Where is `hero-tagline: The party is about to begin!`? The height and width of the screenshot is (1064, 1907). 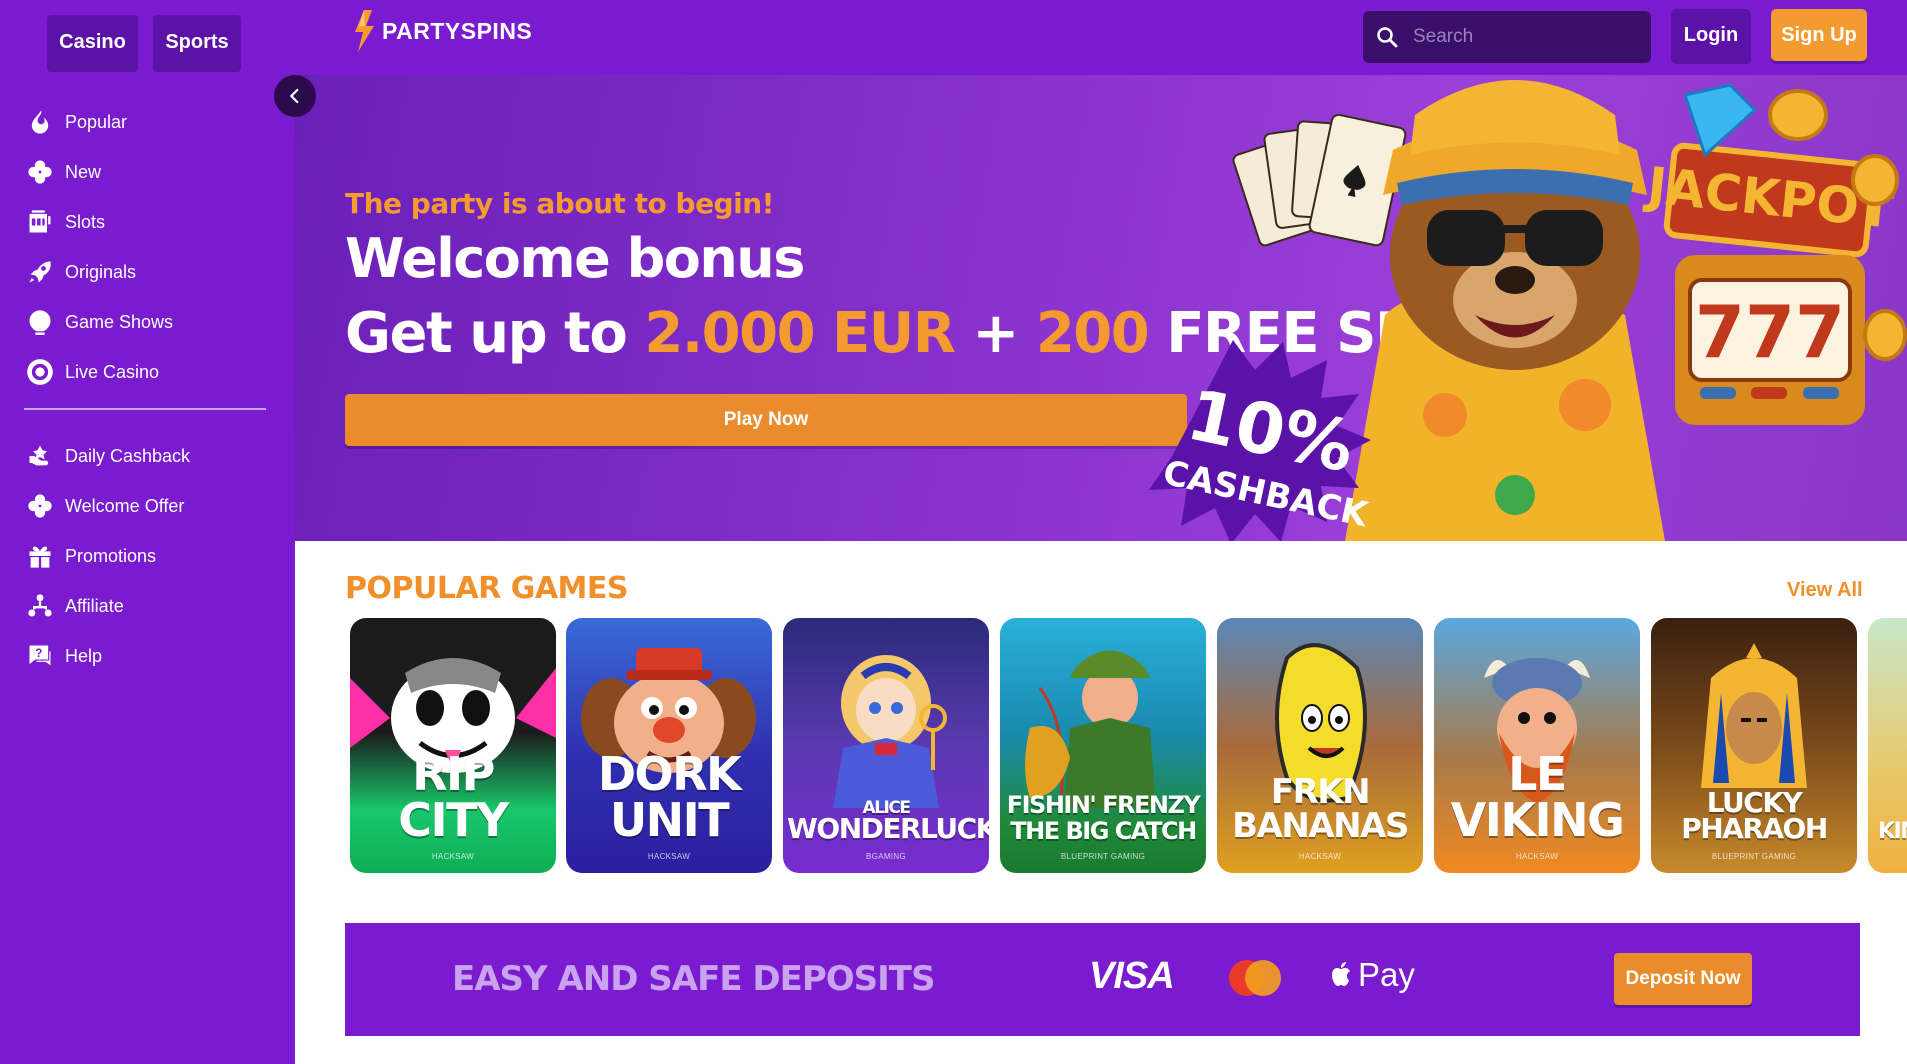 hero-tagline: The party is about to begin! is located at coordinates (559, 203).